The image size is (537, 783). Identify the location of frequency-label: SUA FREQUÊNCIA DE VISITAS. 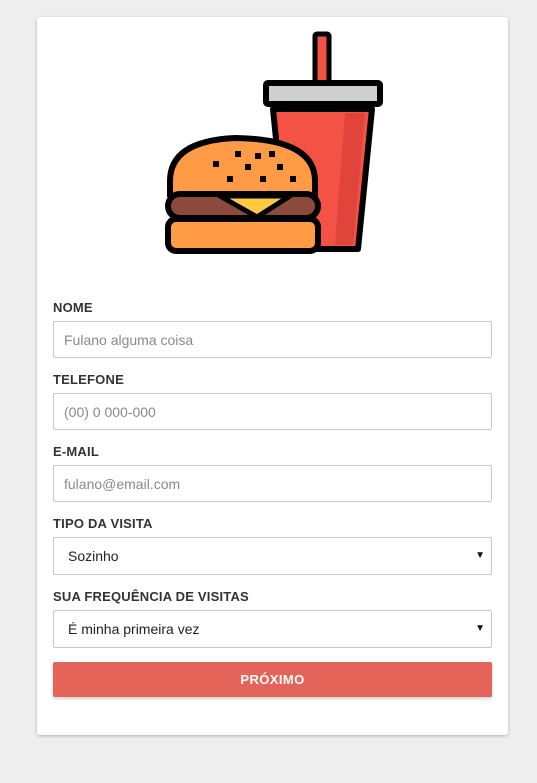
(151, 596).